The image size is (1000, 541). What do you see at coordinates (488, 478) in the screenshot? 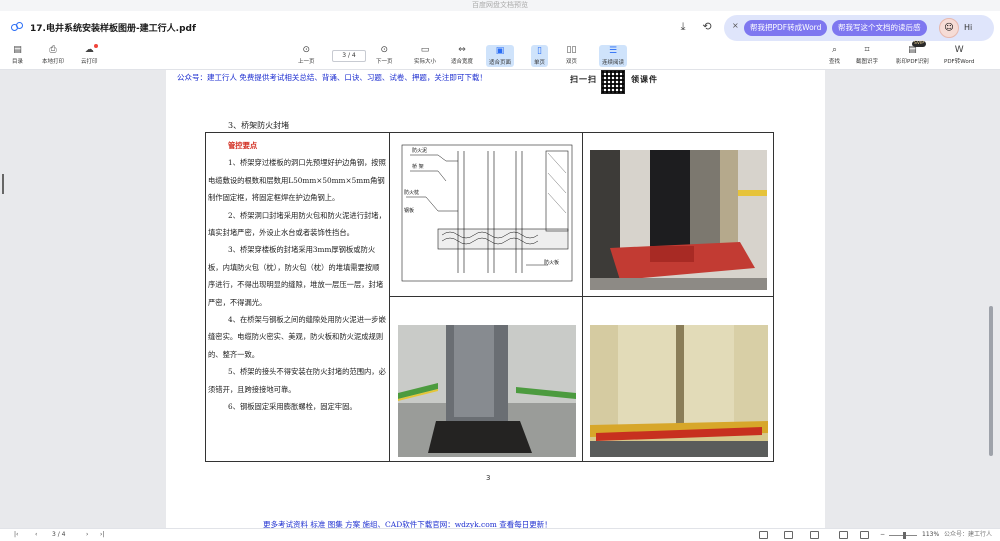
I see `page-number: 3` at bounding box center [488, 478].